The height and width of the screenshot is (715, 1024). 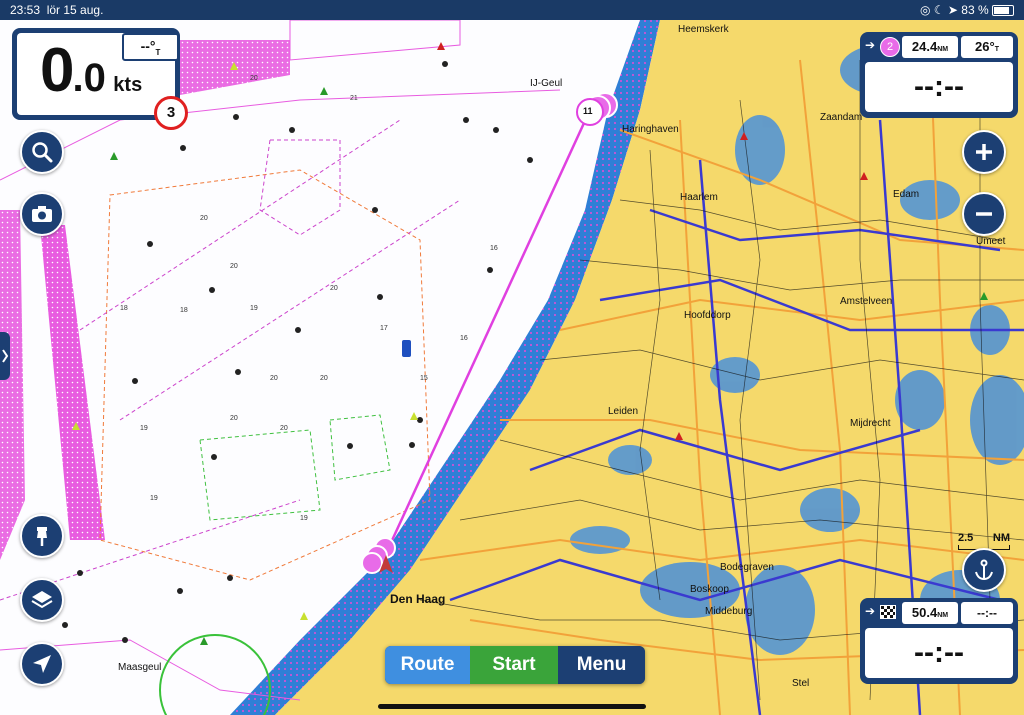 I want to click on destination-arrow-icon: ➔, so click(x=870, y=611).